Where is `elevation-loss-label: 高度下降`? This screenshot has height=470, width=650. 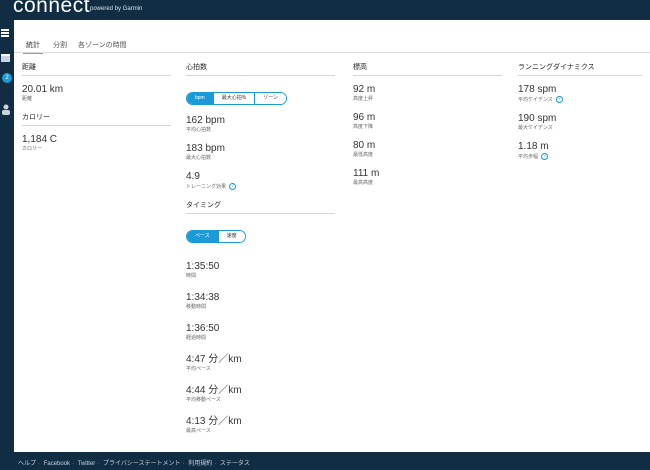 elevation-loss-label: 高度下降 is located at coordinates (363, 127).